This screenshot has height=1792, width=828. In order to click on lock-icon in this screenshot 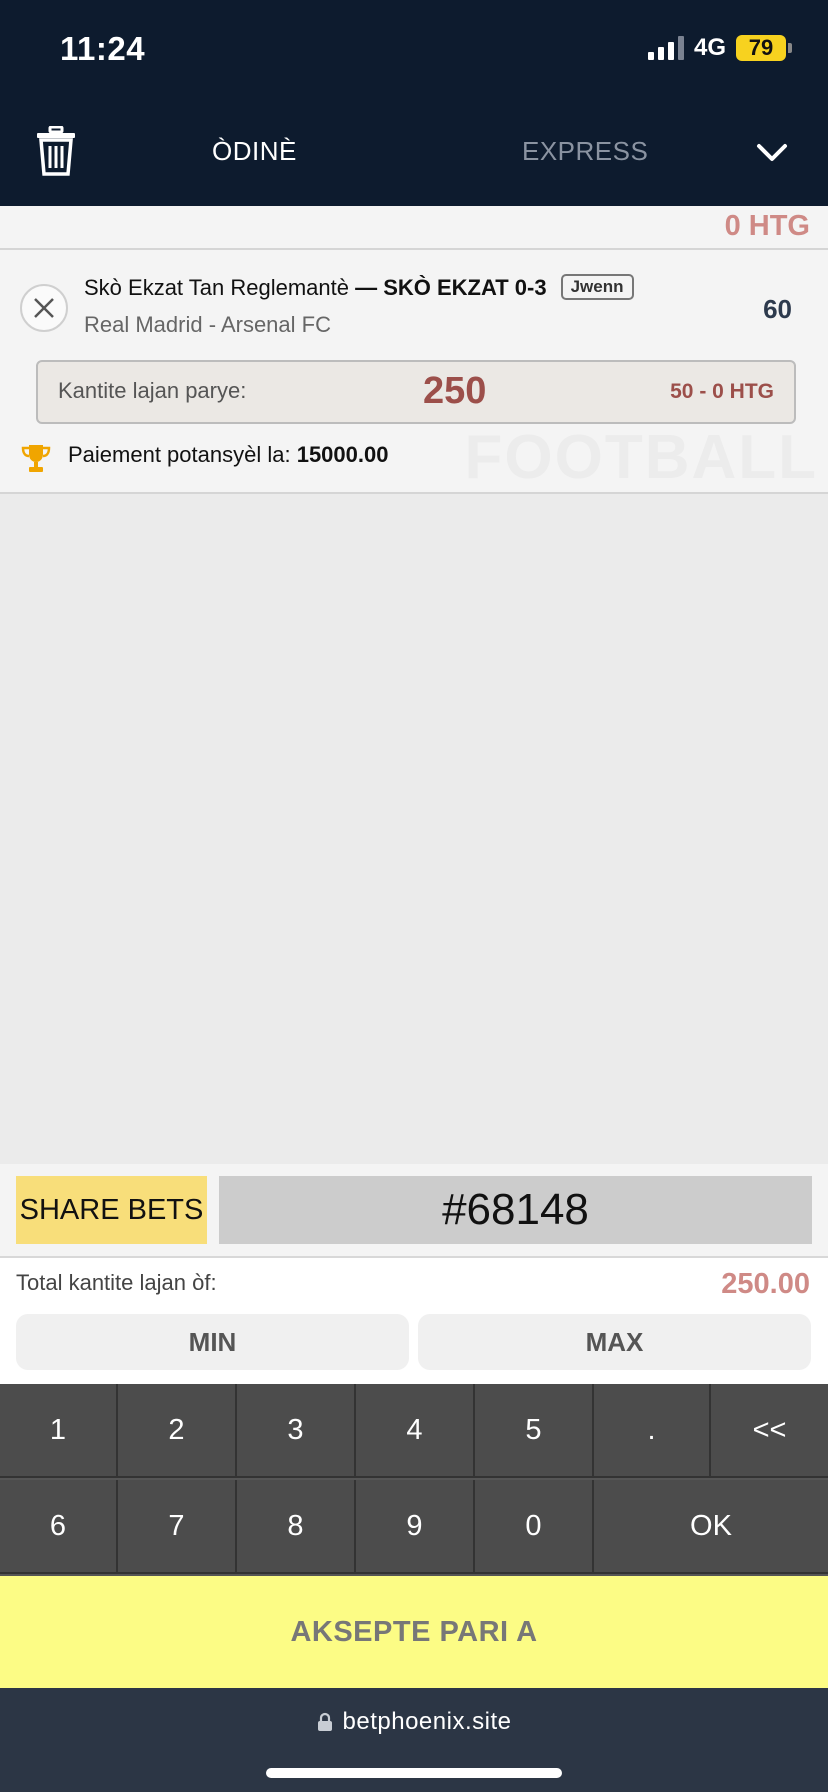, I will do `click(324, 1721)`.